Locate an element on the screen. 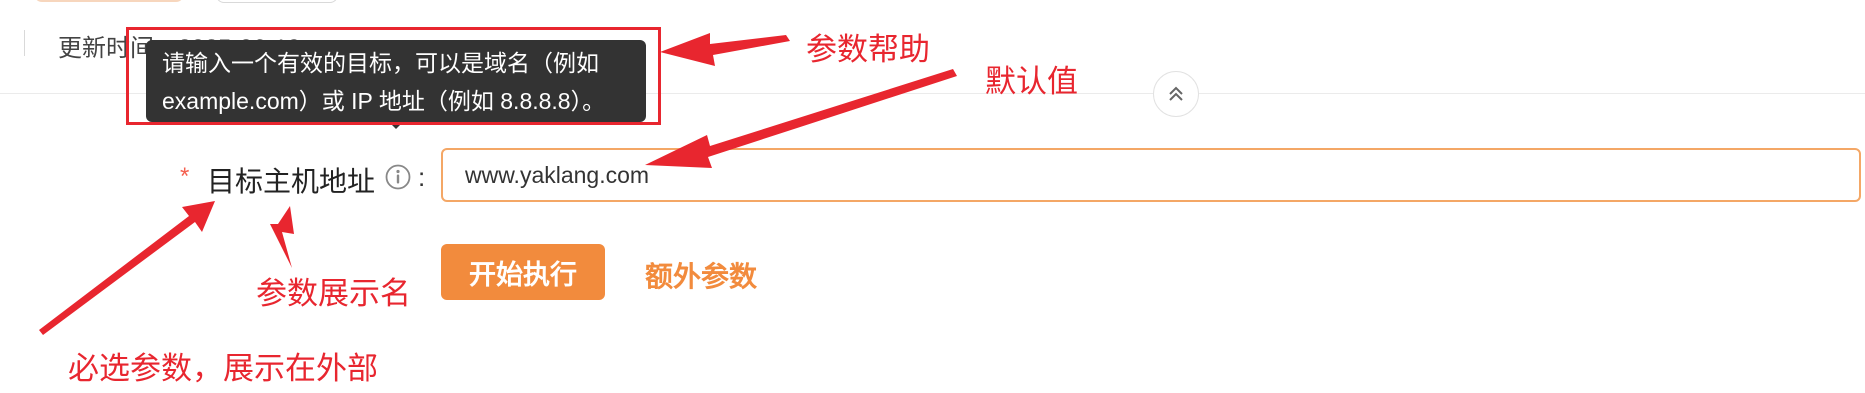  annotation-highlight-box is located at coordinates (393, 76).